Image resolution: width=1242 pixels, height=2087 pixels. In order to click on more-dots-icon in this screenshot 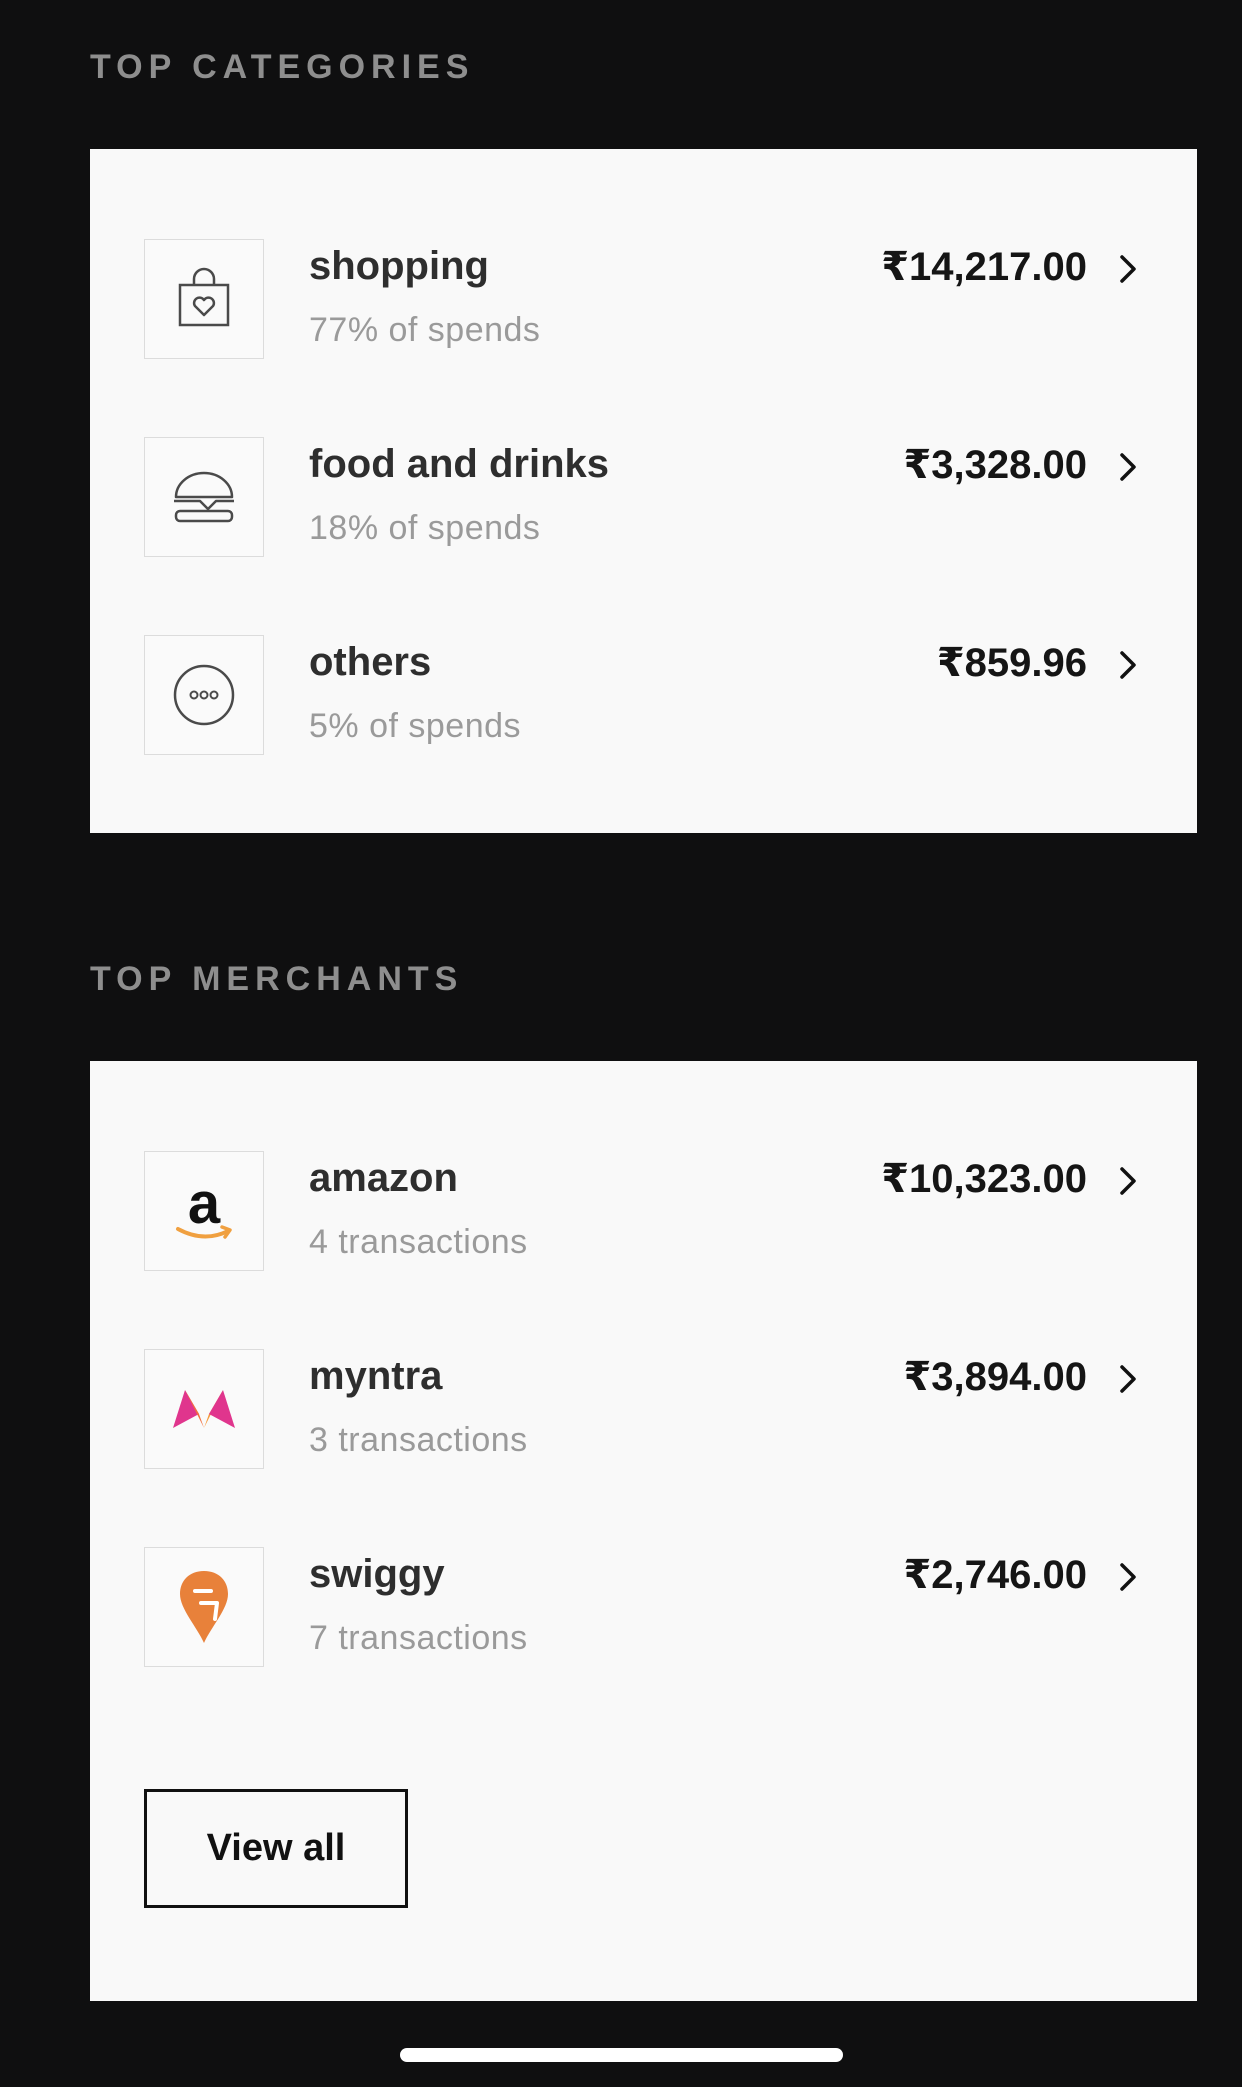, I will do `click(204, 695)`.